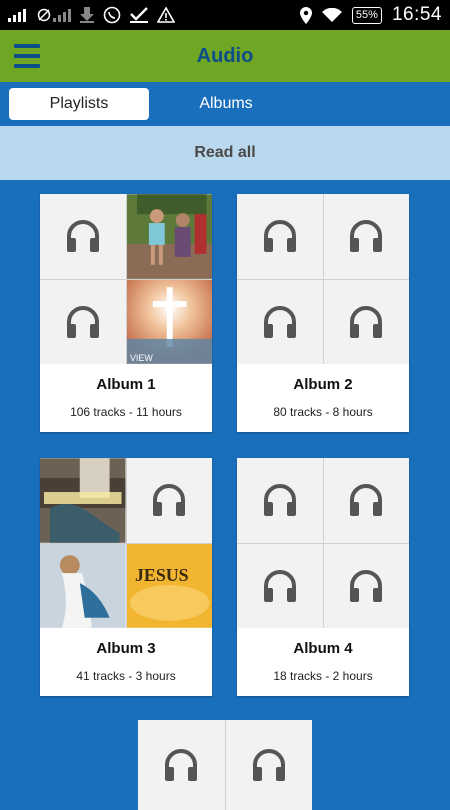  What do you see at coordinates (27, 56) in the screenshot?
I see `menu-icon` at bounding box center [27, 56].